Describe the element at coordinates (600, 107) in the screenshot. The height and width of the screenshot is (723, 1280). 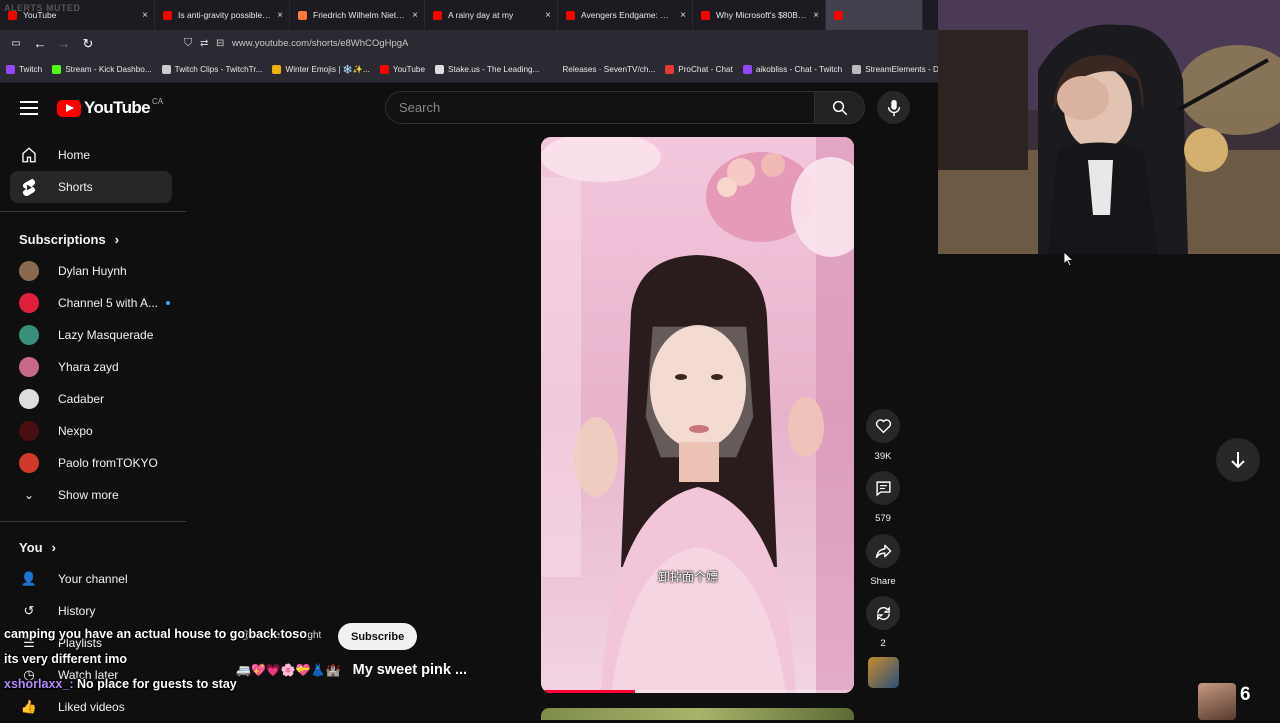
I see `search-input: Search` at that location.